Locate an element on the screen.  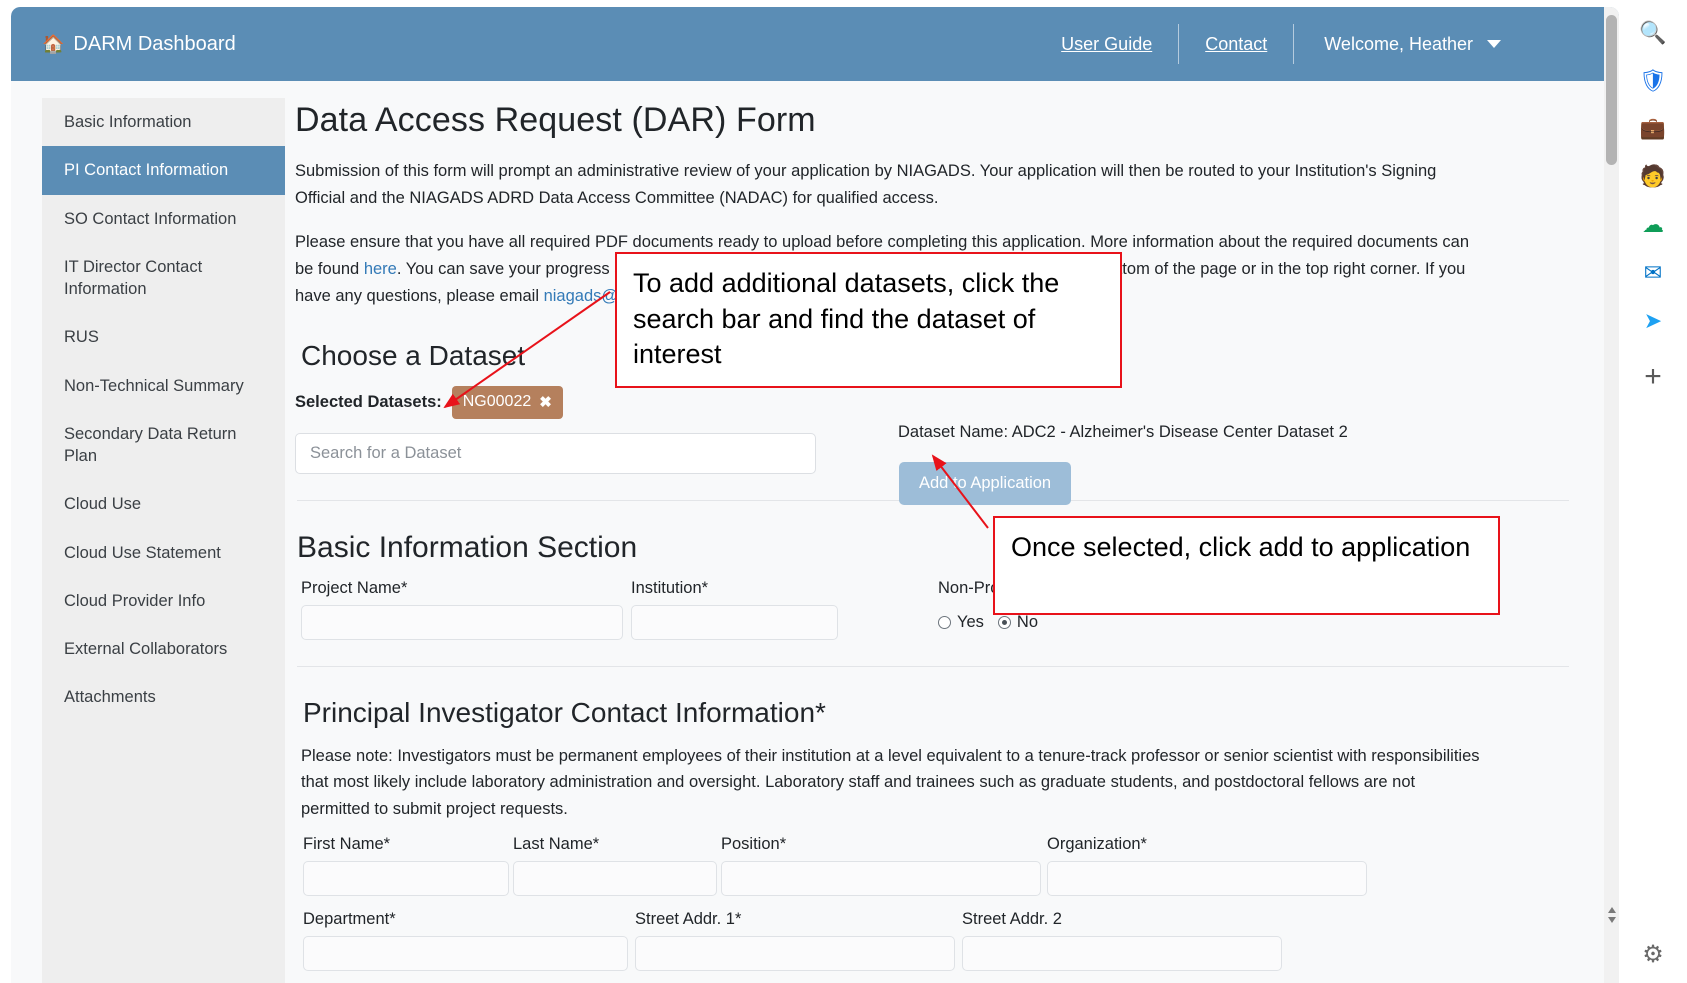
dataset-badge-id: NG00022 is located at coordinates (497, 401).